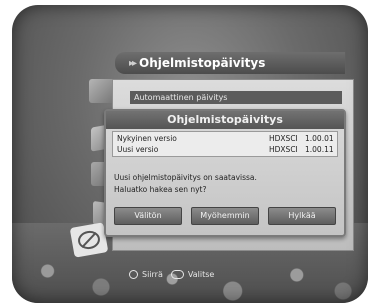 The image size is (380, 308). I want to click on update-later-button: Myöhemmin, so click(225, 216).